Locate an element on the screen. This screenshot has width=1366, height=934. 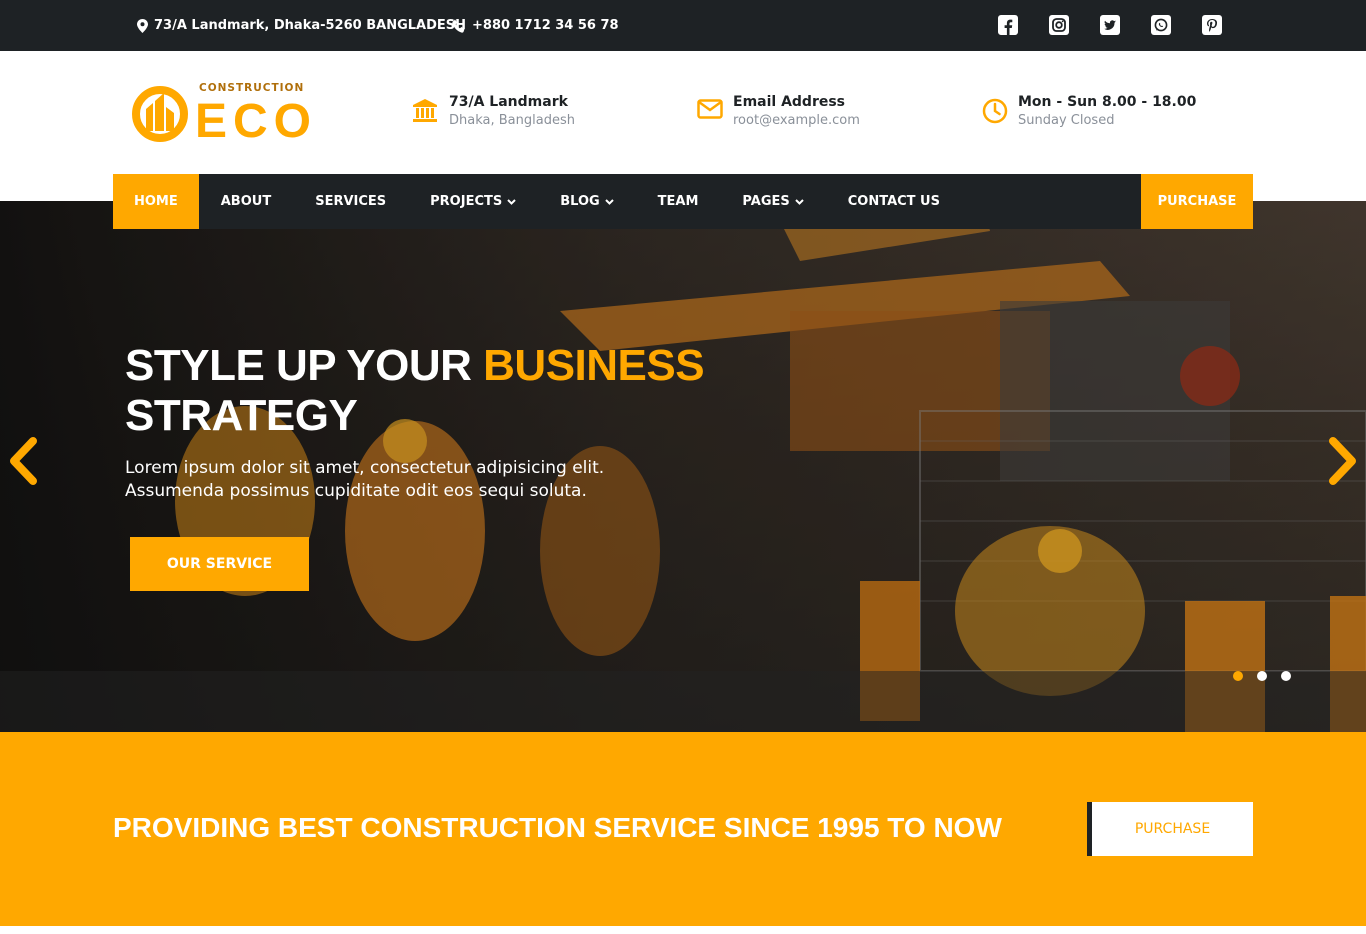
chevron-left-icon is located at coordinates (23, 461).